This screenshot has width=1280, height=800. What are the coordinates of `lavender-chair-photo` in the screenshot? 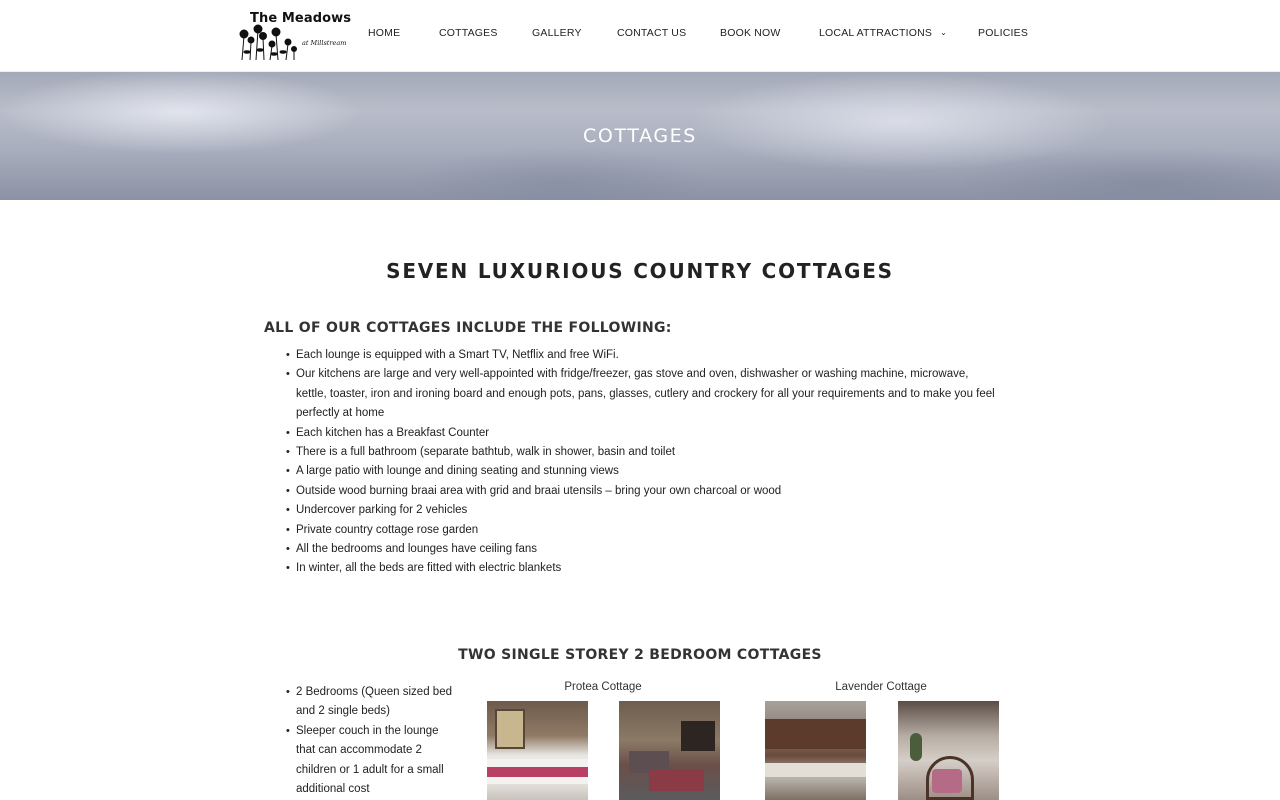 It's located at (948, 750).